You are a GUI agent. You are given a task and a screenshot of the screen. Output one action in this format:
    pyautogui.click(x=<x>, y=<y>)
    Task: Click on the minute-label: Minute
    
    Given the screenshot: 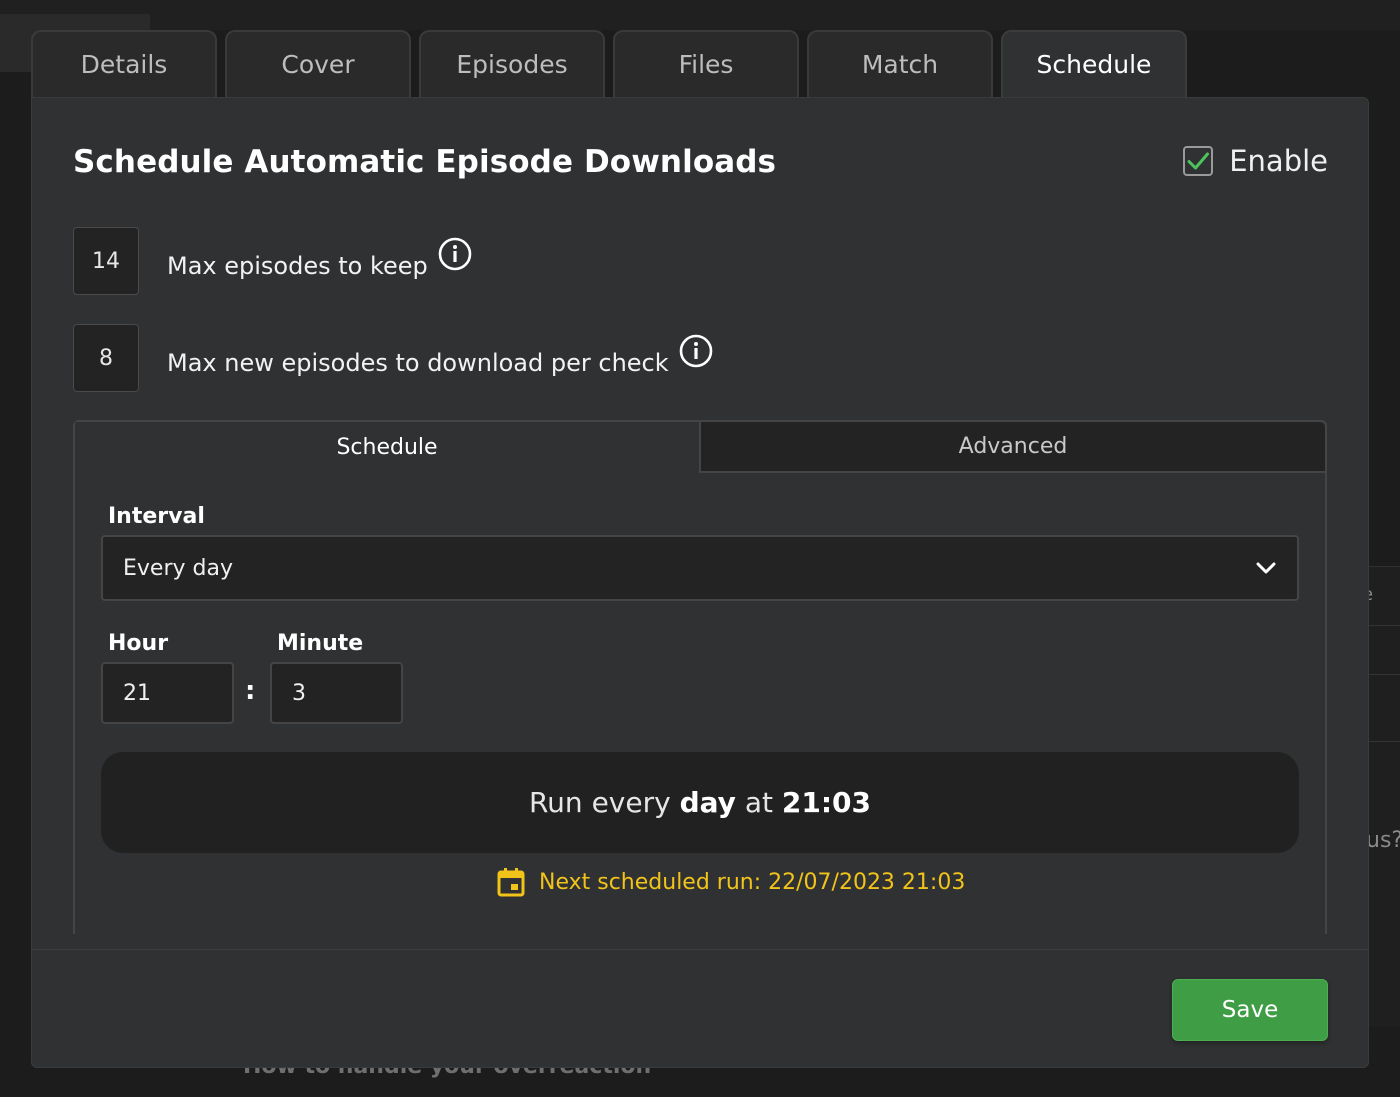 What is the action you would take?
    pyautogui.click(x=320, y=643)
    